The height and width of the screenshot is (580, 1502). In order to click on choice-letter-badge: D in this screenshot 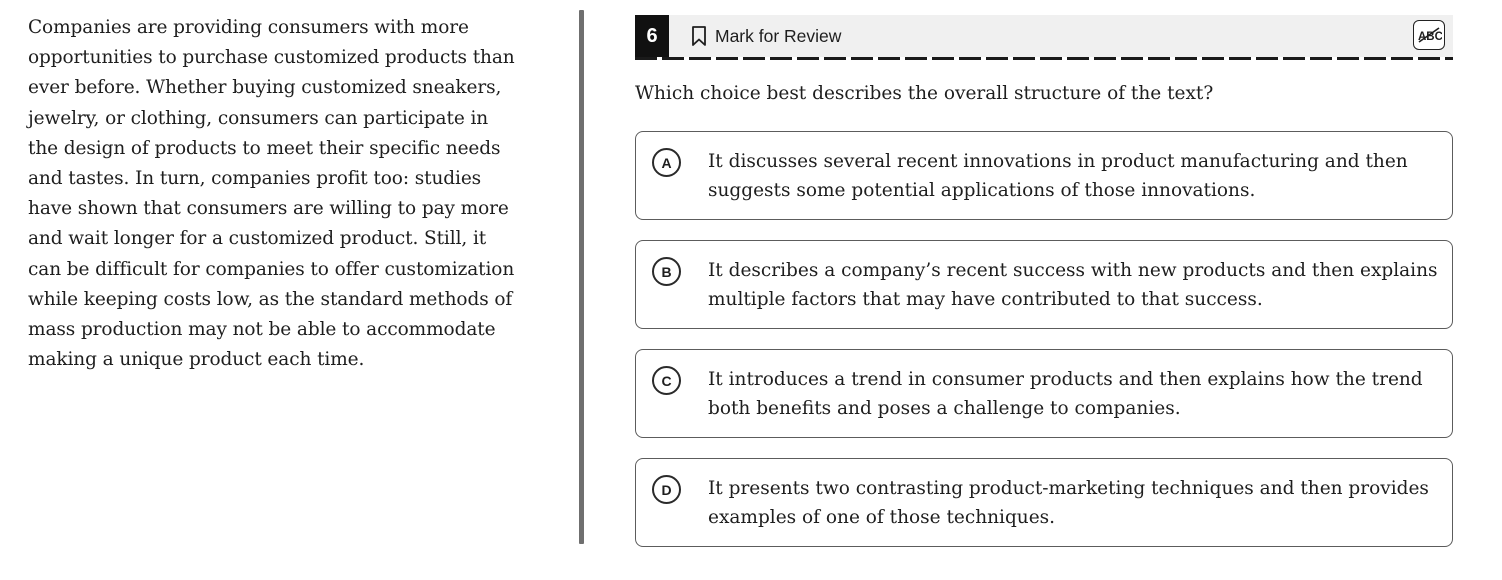, I will do `click(666, 489)`.